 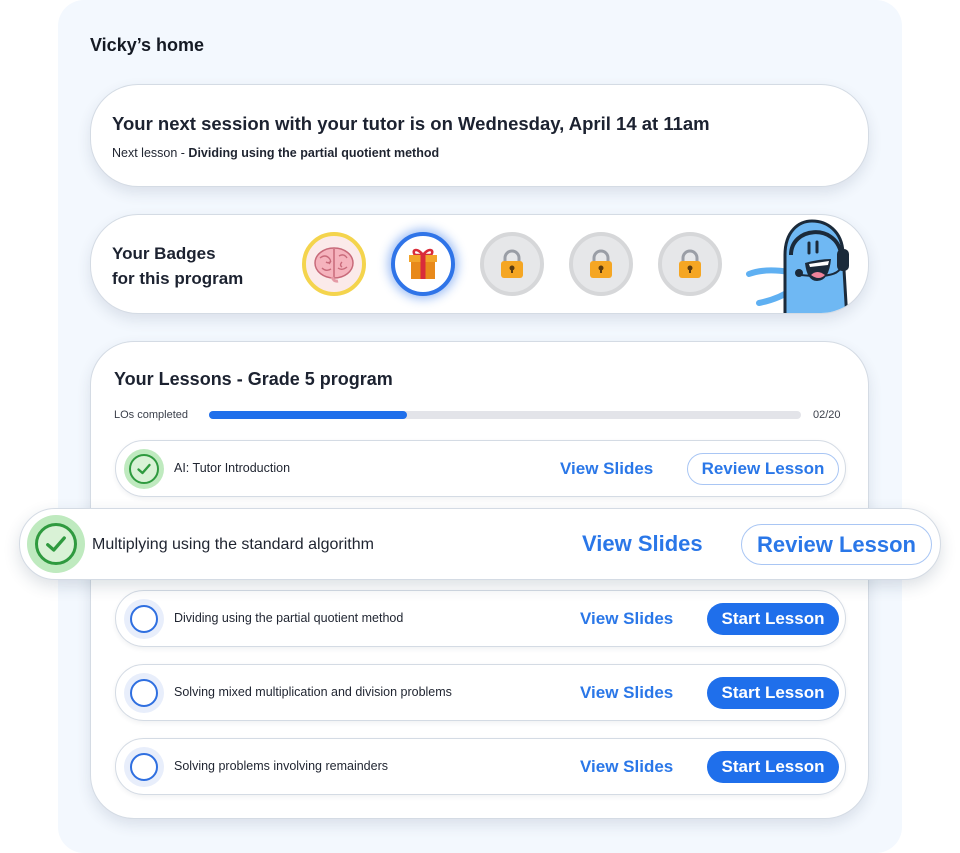 What do you see at coordinates (233, 544) in the screenshot?
I see `lesson-title: Multiplying using the standard algorithm` at bounding box center [233, 544].